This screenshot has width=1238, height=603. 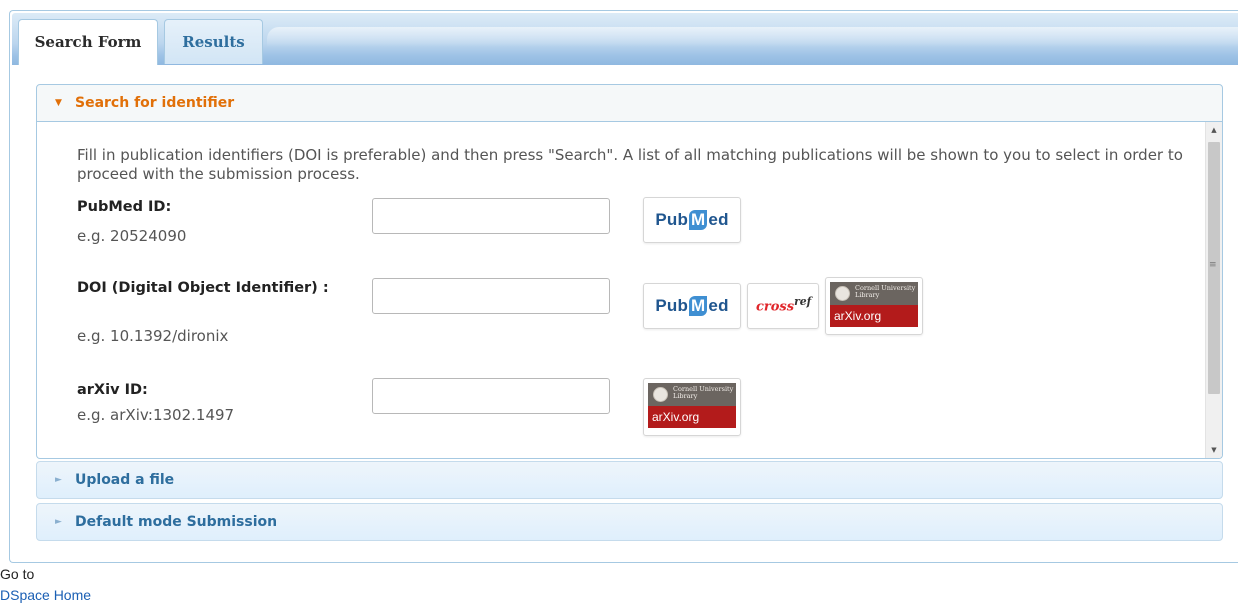 I want to click on pubmed-search-button: Pub Med, so click(x=692, y=220).